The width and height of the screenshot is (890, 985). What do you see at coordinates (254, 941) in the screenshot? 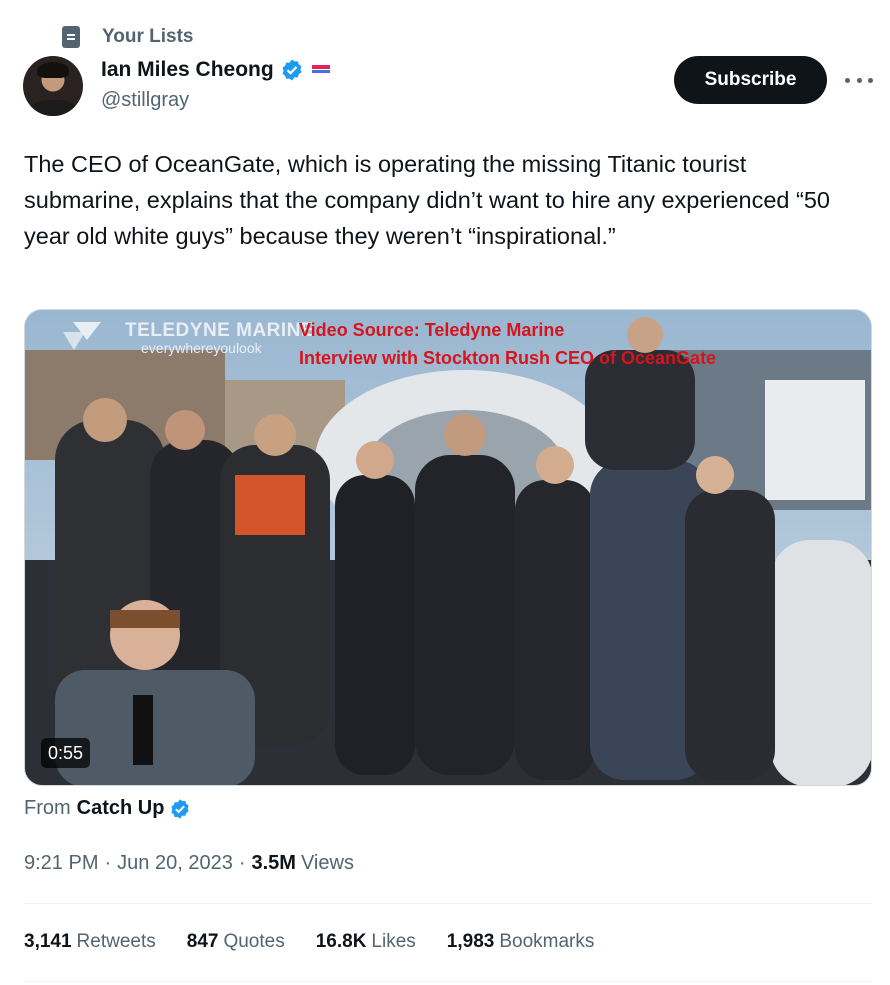
I see `quotes-label: Quotes` at bounding box center [254, 941].